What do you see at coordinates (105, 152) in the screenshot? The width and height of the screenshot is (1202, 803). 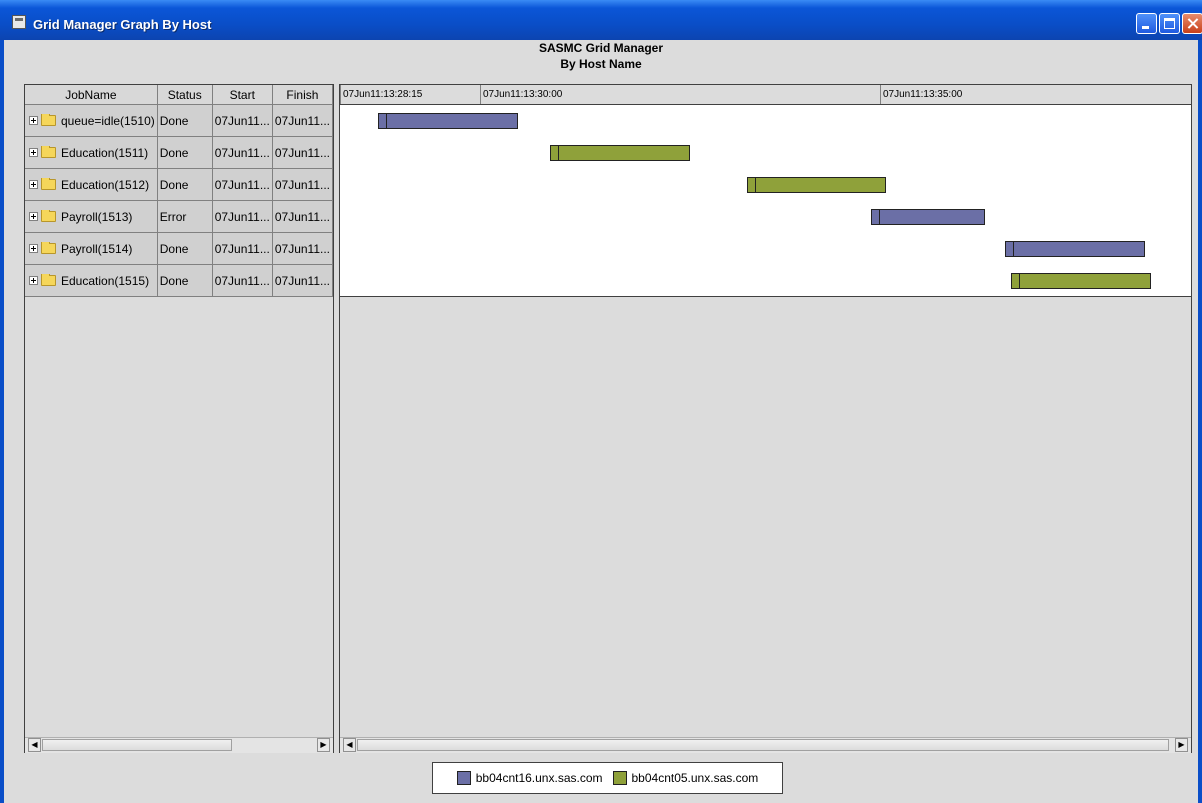 I see `job-name: Education(1511)` at bounding box center [105, 152].